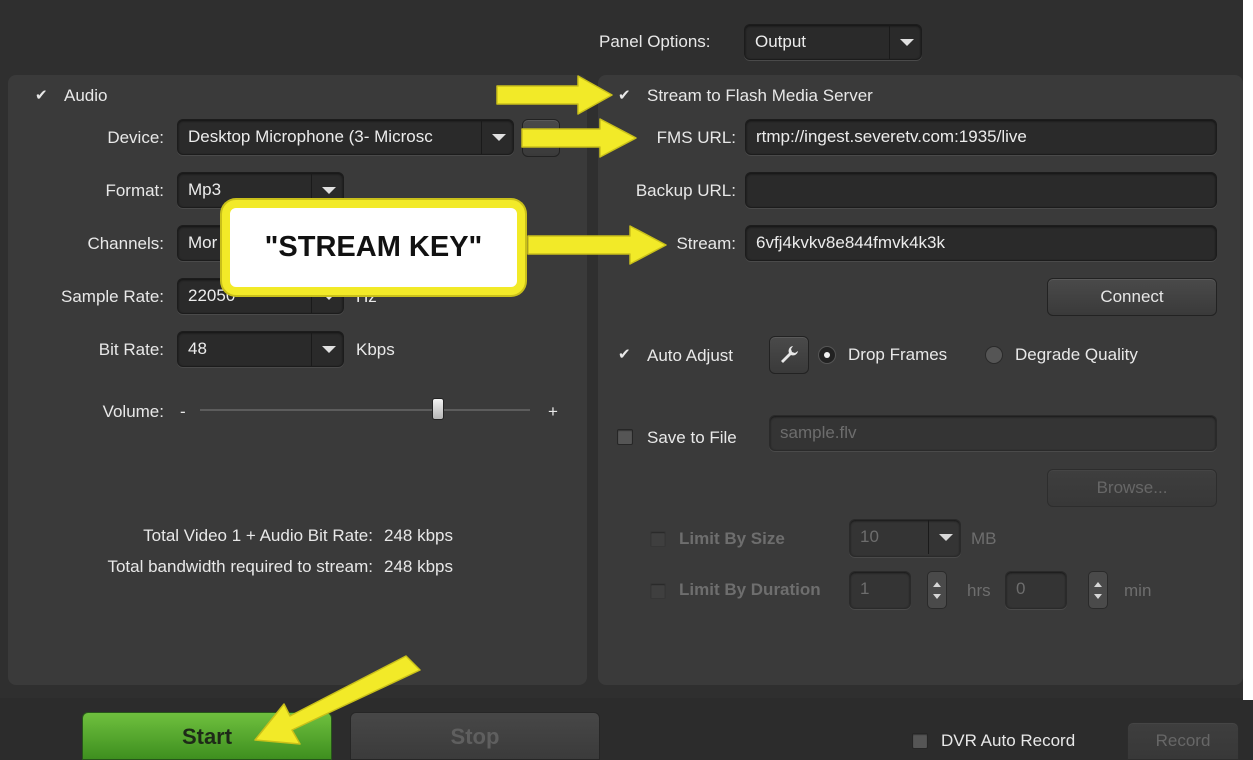 The image size is (1253, 760). Describe the element at coordinates (597, 245) in the screenshot. I see `arrow-to-stream-key` at that location.